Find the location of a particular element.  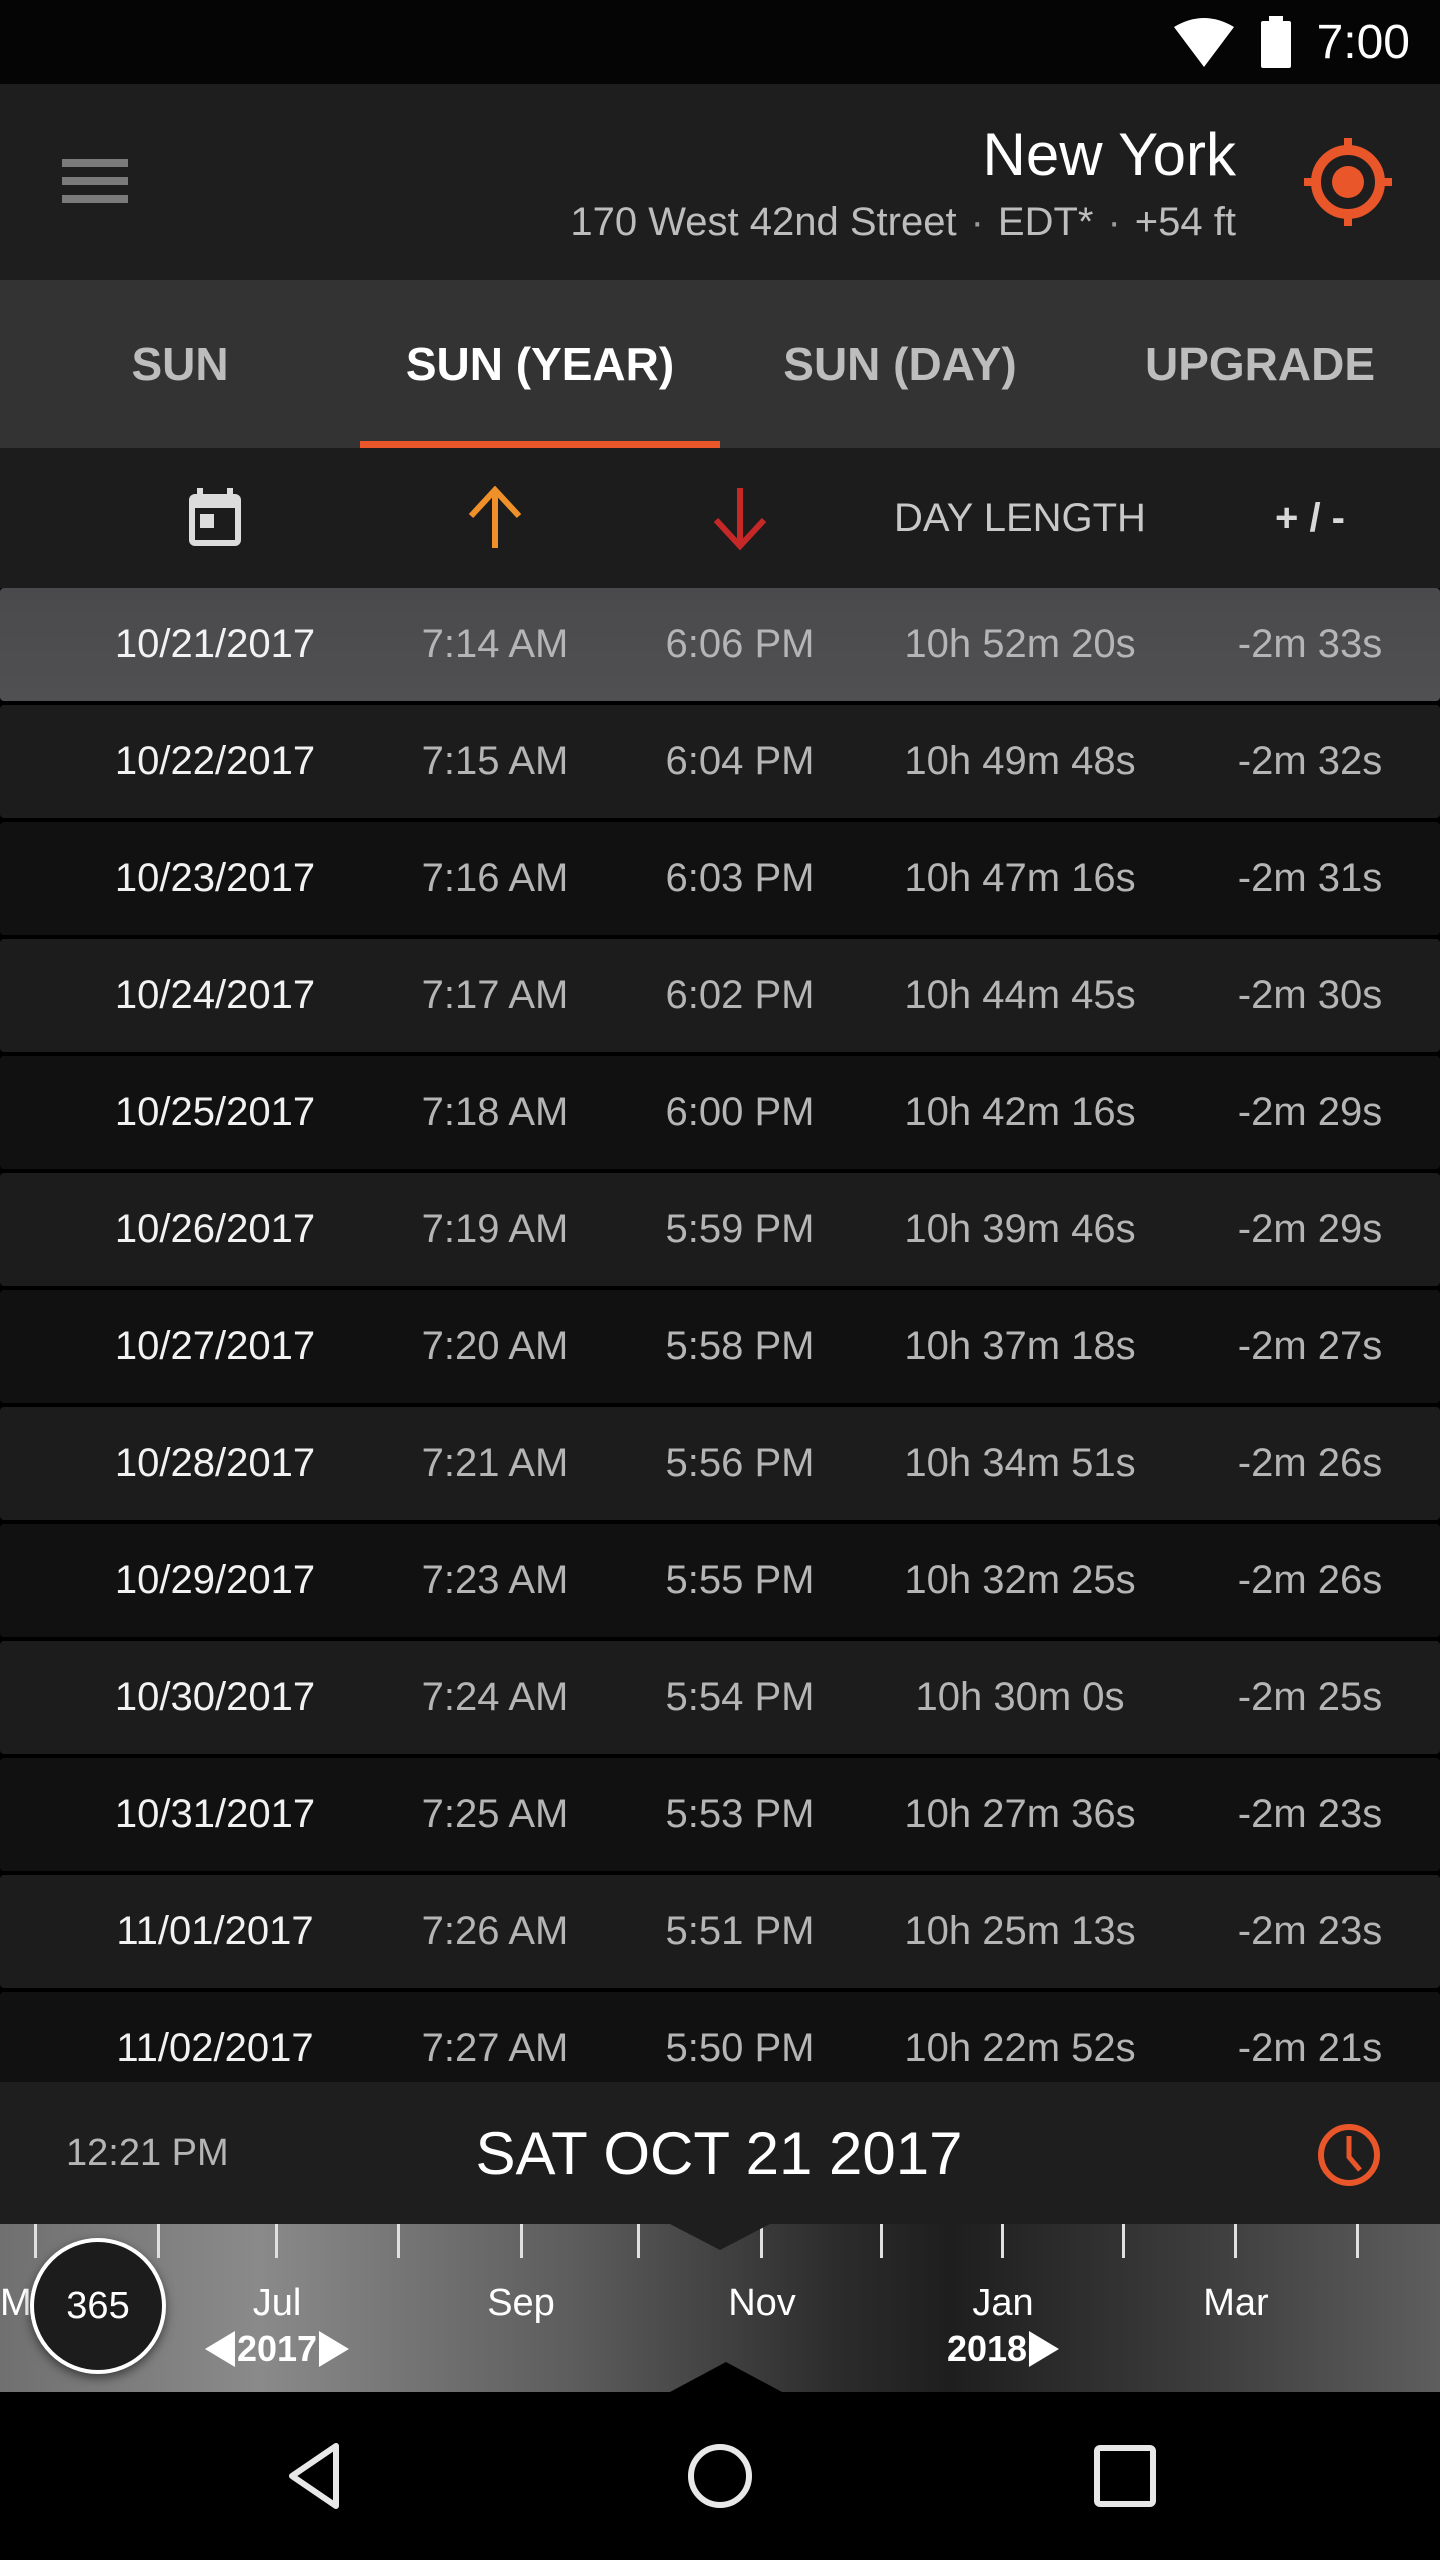

cell-sunset: 6:04 PM is located at coordinates (740, 761).